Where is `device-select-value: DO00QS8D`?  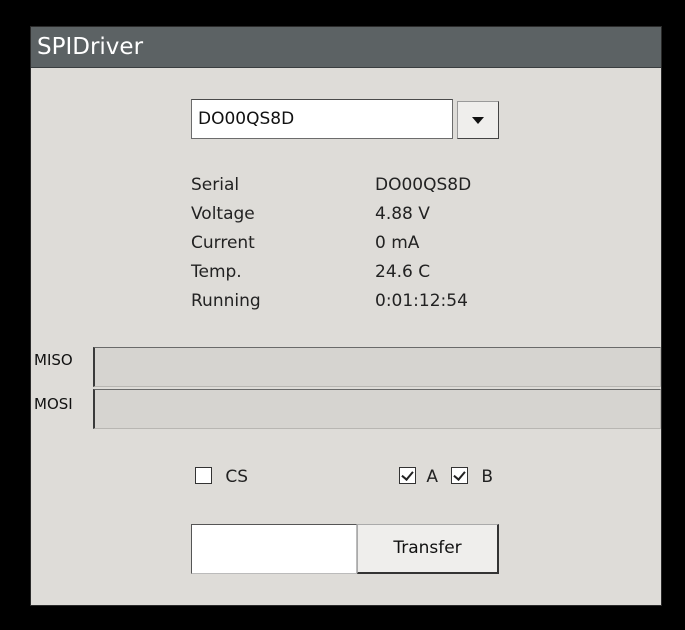
device-select-value: DO00QS8D is located at coordinates (322, 119).